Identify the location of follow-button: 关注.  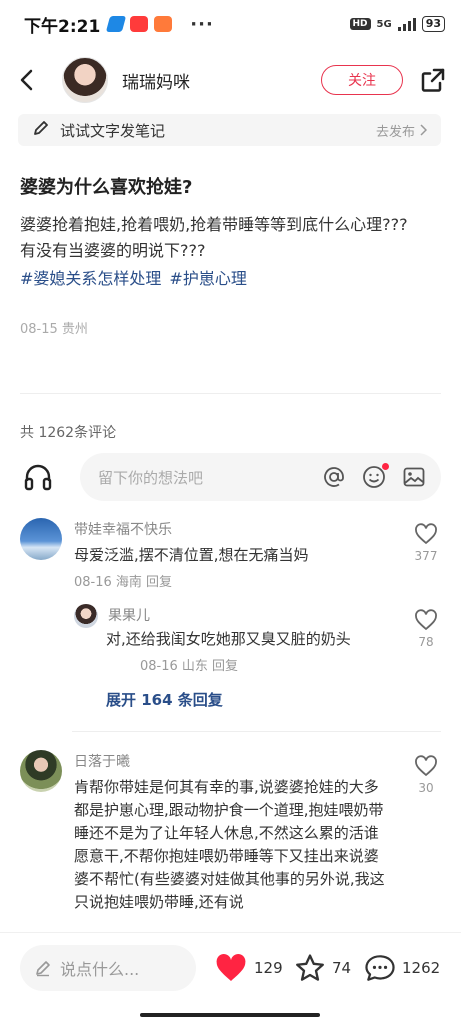
(362, 80).